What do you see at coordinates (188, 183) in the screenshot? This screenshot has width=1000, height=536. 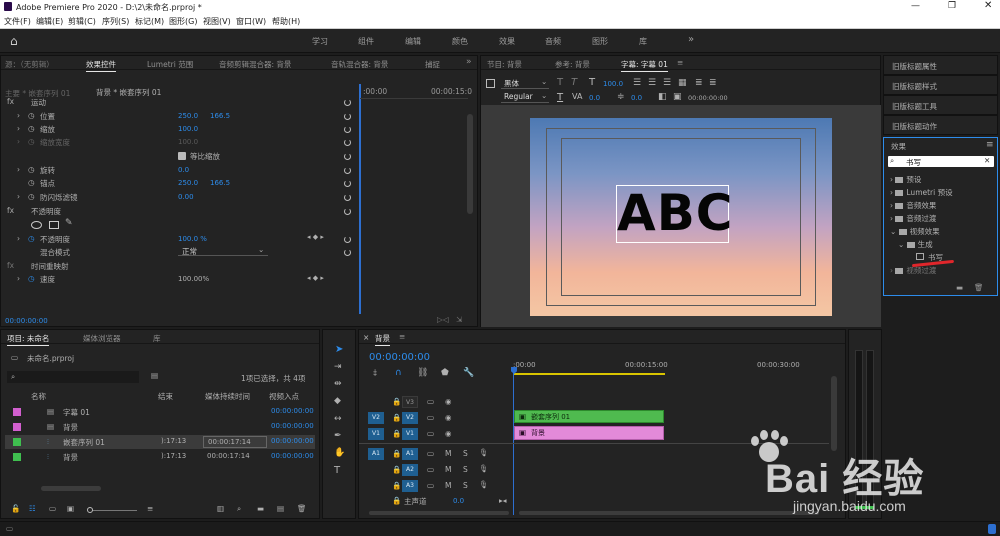 I see `anchor-x-value: 250.0` at bounding box center [188, 183].